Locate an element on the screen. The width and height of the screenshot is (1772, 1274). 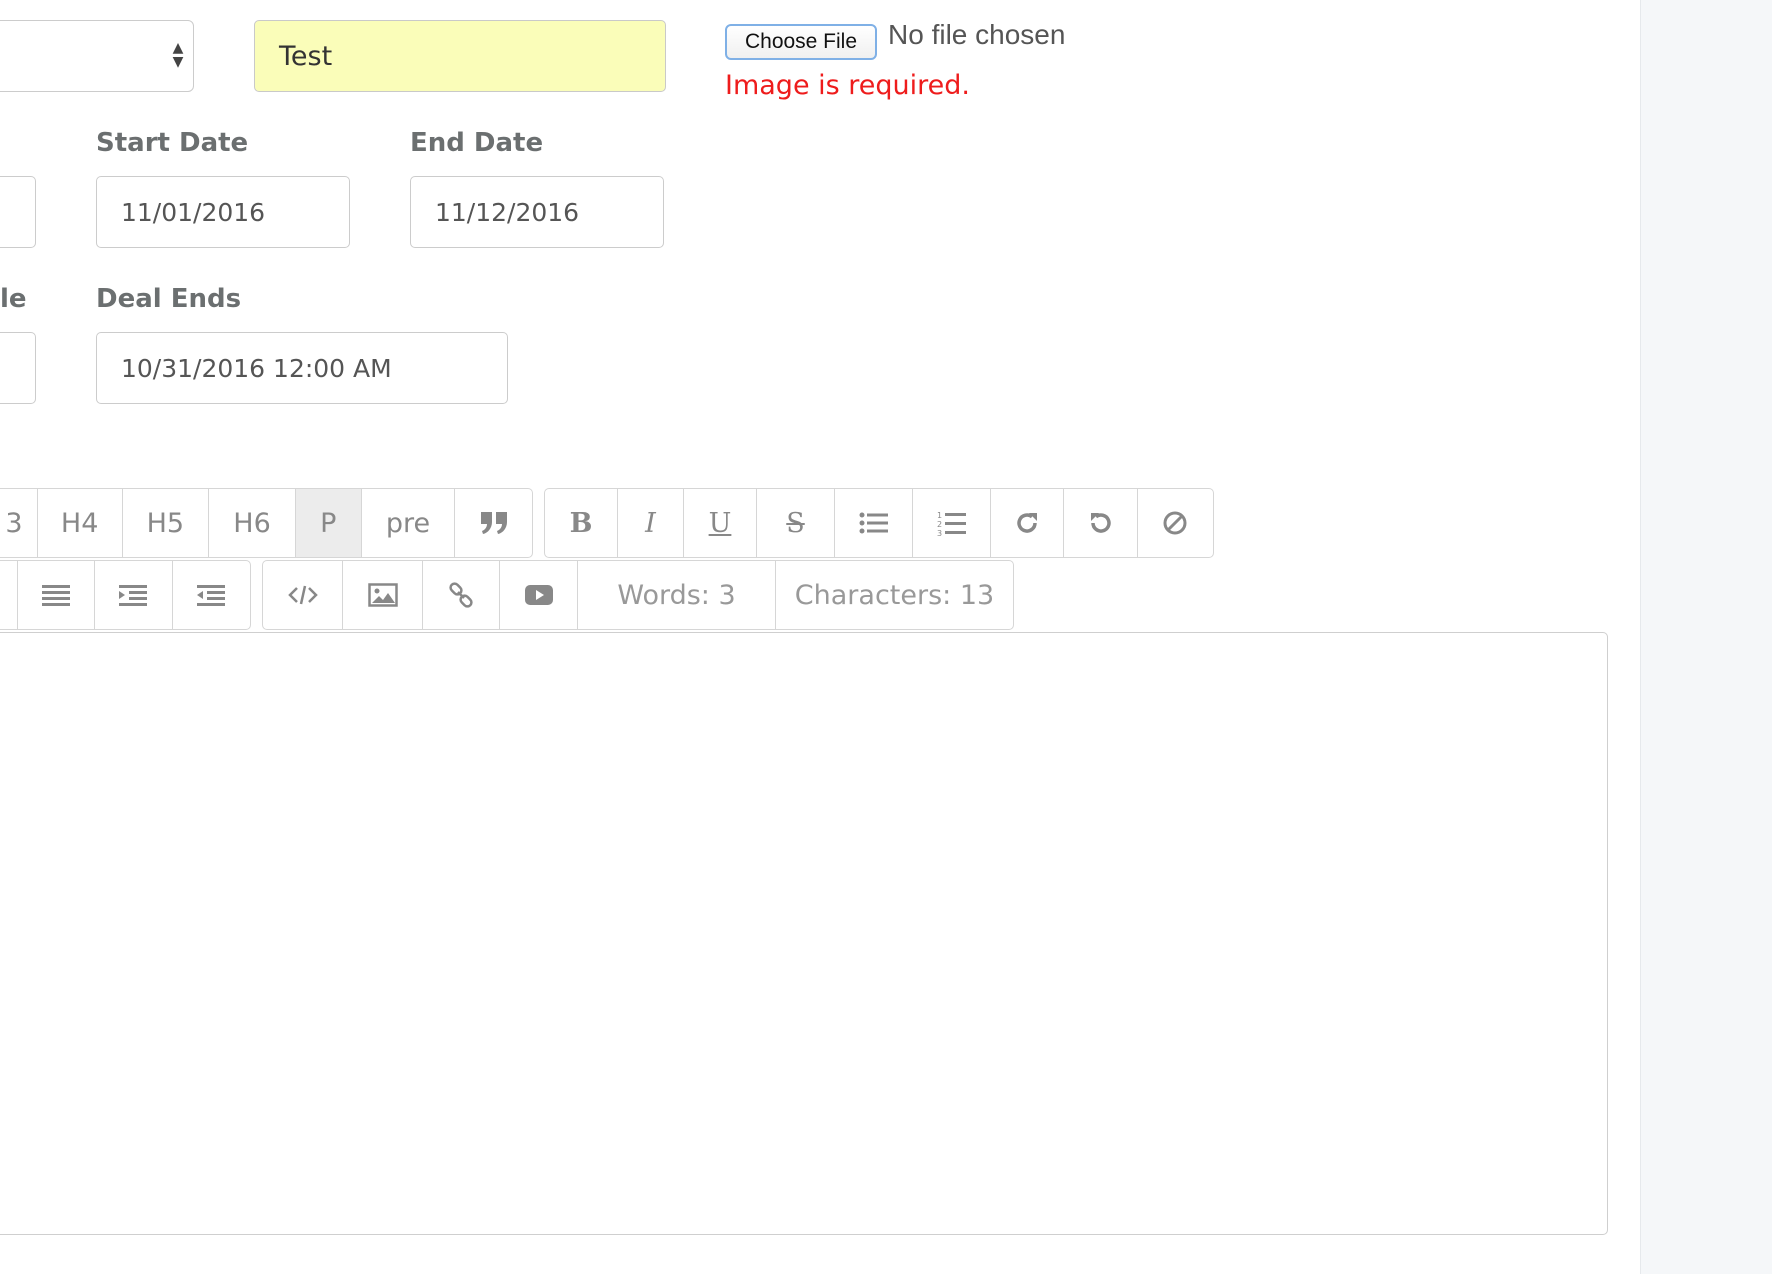
heading-h5-label: H5 is located at coordinates (165, 523).